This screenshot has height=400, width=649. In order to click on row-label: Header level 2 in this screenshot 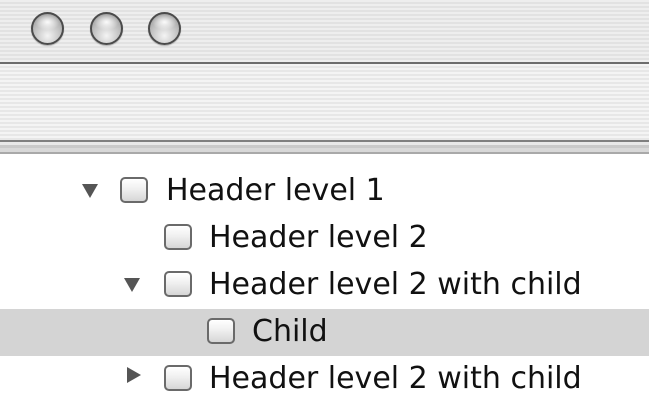, I will do `click(318, 237)`.